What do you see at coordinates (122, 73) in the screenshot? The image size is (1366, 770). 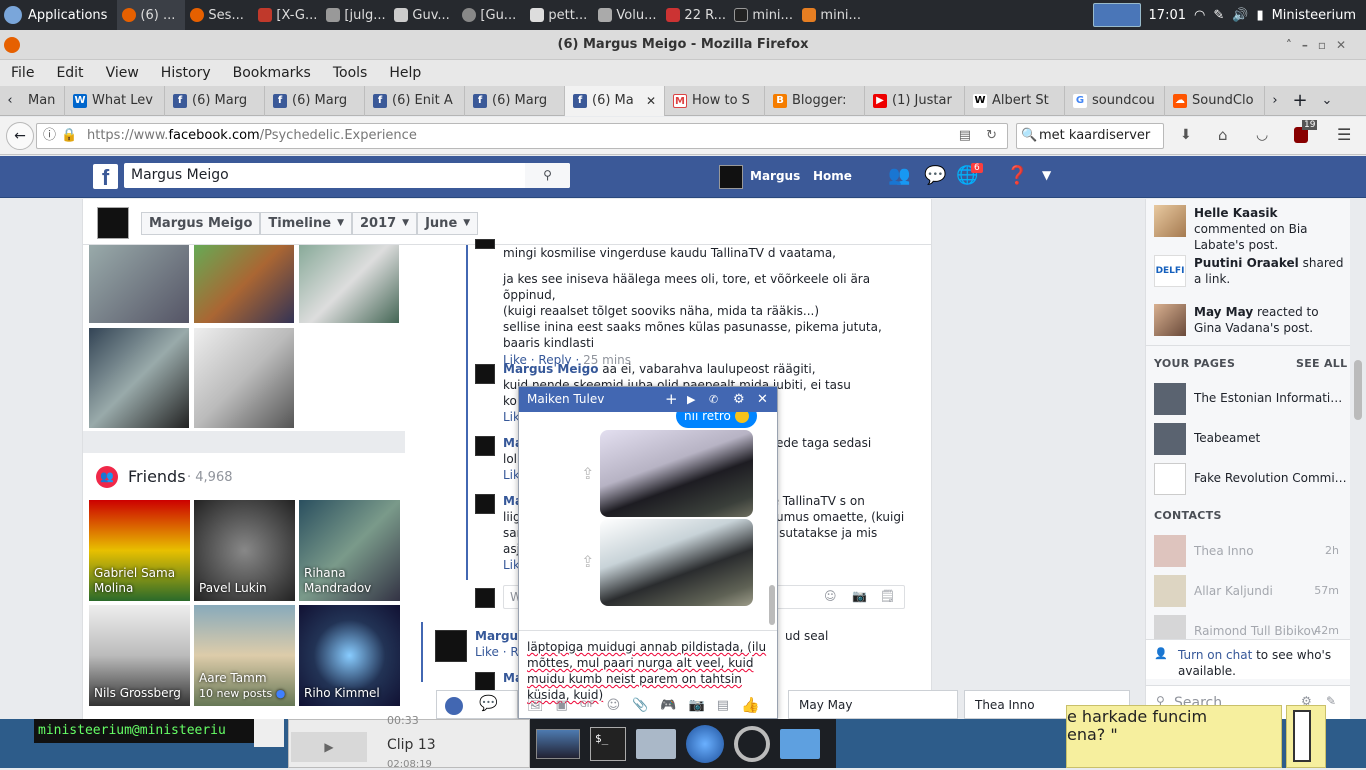 I see `menu-view: View` at bounding box center [122, 73].